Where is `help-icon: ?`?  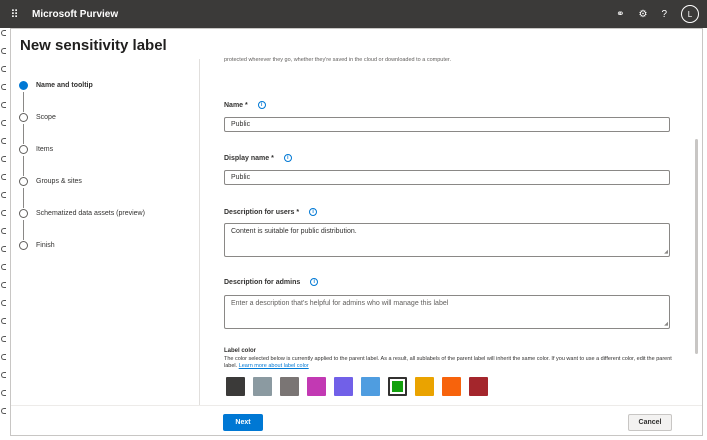
help-icon: ? is located at coordinates (664, 14).